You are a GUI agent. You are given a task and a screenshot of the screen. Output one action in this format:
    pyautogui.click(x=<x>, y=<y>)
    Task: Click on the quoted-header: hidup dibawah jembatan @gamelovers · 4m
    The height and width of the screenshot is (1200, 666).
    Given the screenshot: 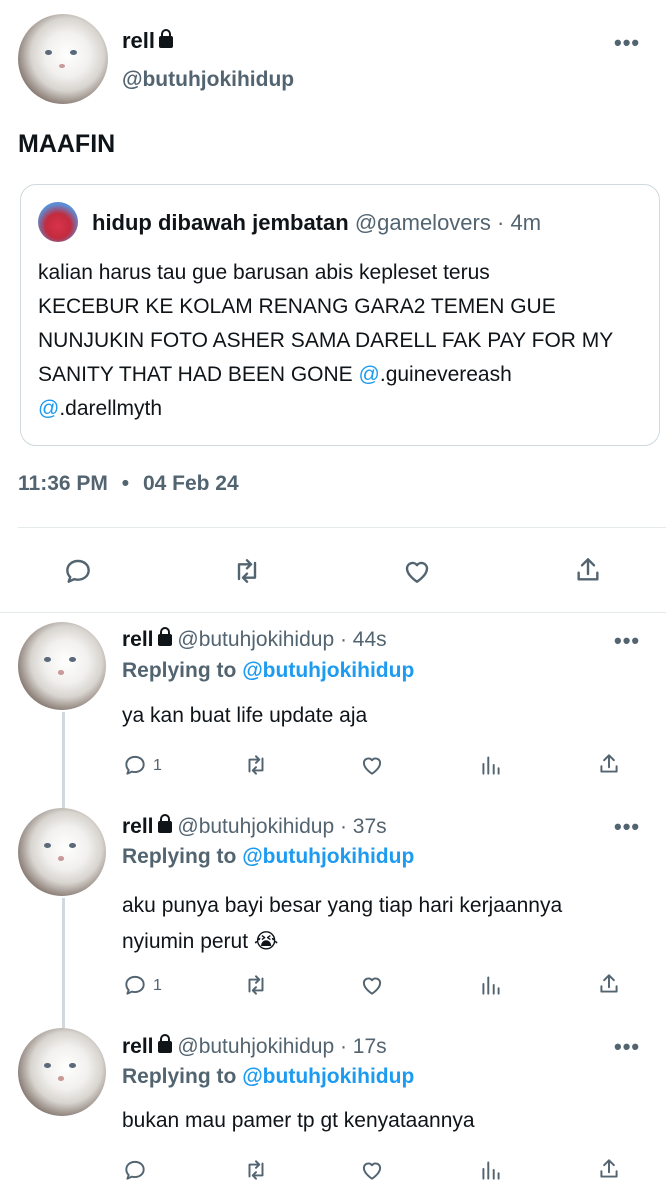 What is the action you would take?
    pyautogui.click(x=316, y=223)
    